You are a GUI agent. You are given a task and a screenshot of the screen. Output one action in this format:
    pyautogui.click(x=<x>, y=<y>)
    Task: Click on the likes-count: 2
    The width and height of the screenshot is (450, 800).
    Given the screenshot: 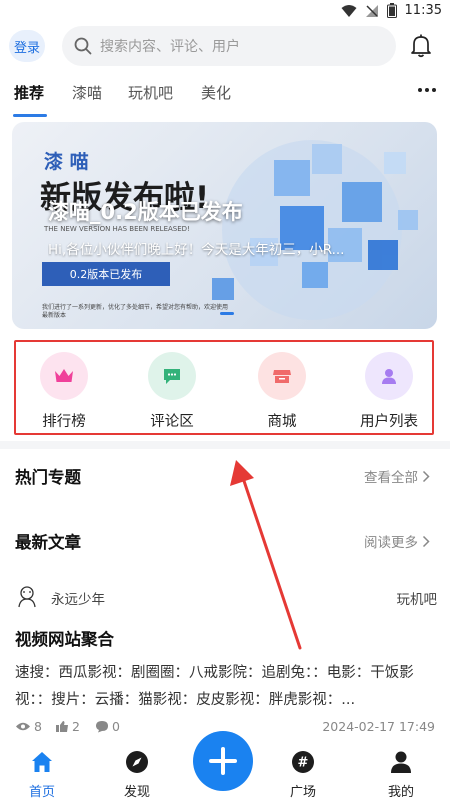 What is the action you would take?
    pyautogui.click(x=76, y=726)
    